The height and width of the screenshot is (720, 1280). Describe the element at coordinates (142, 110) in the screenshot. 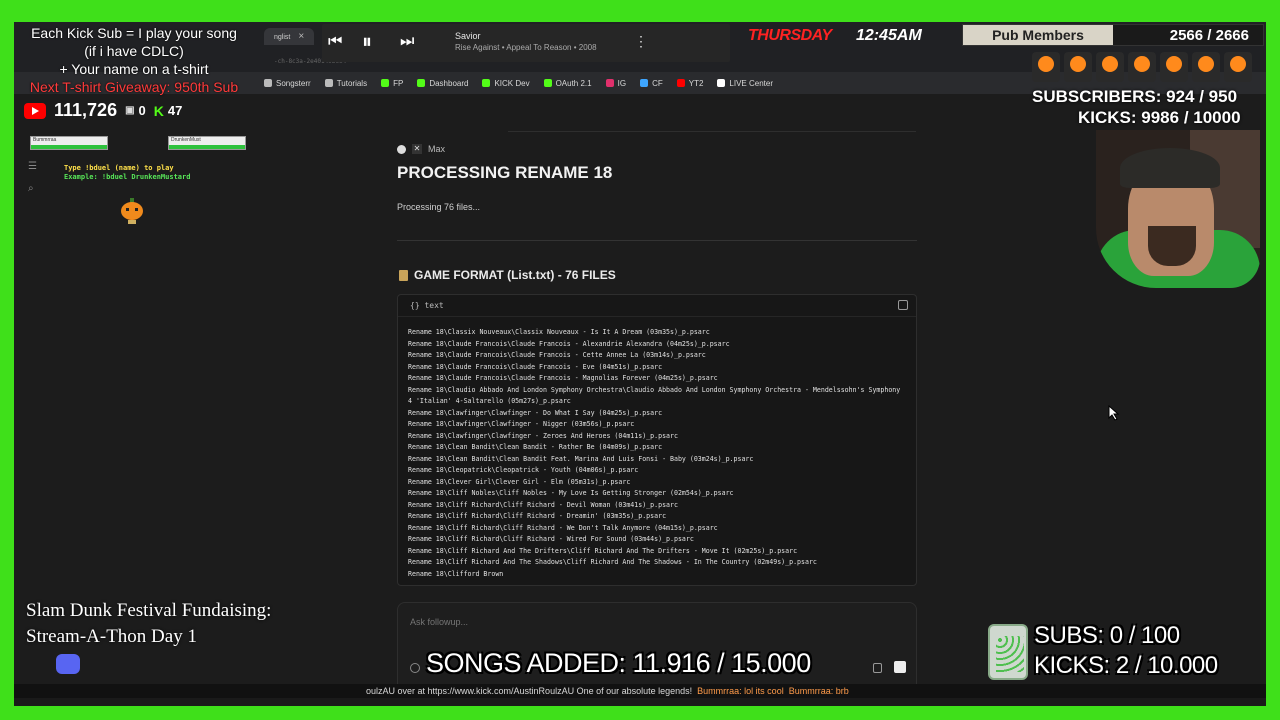

I see `twitch-count: 0` at that location.